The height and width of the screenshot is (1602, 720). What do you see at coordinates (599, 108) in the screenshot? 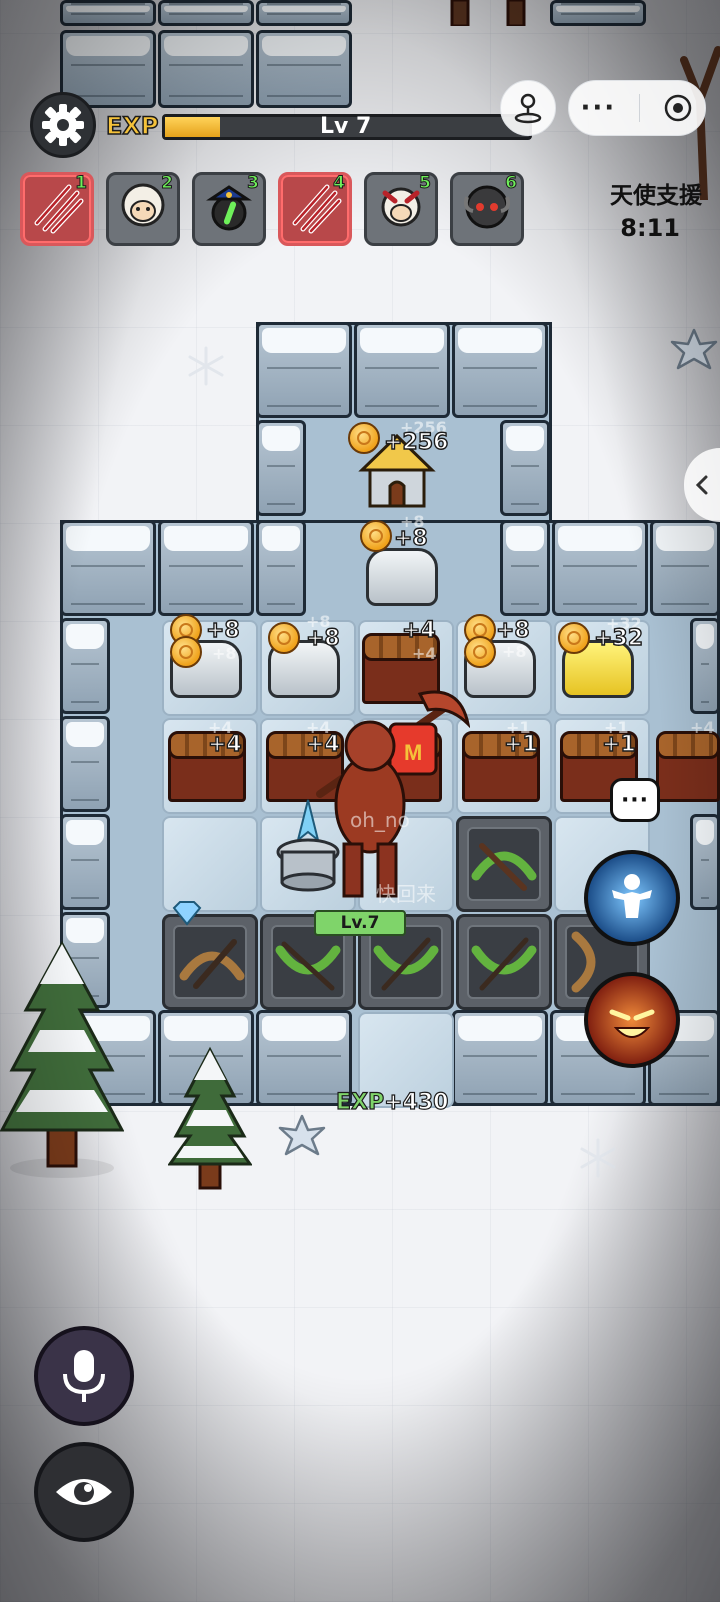
I see `more-dots-icon: ···` at bounding box center [599, 108].